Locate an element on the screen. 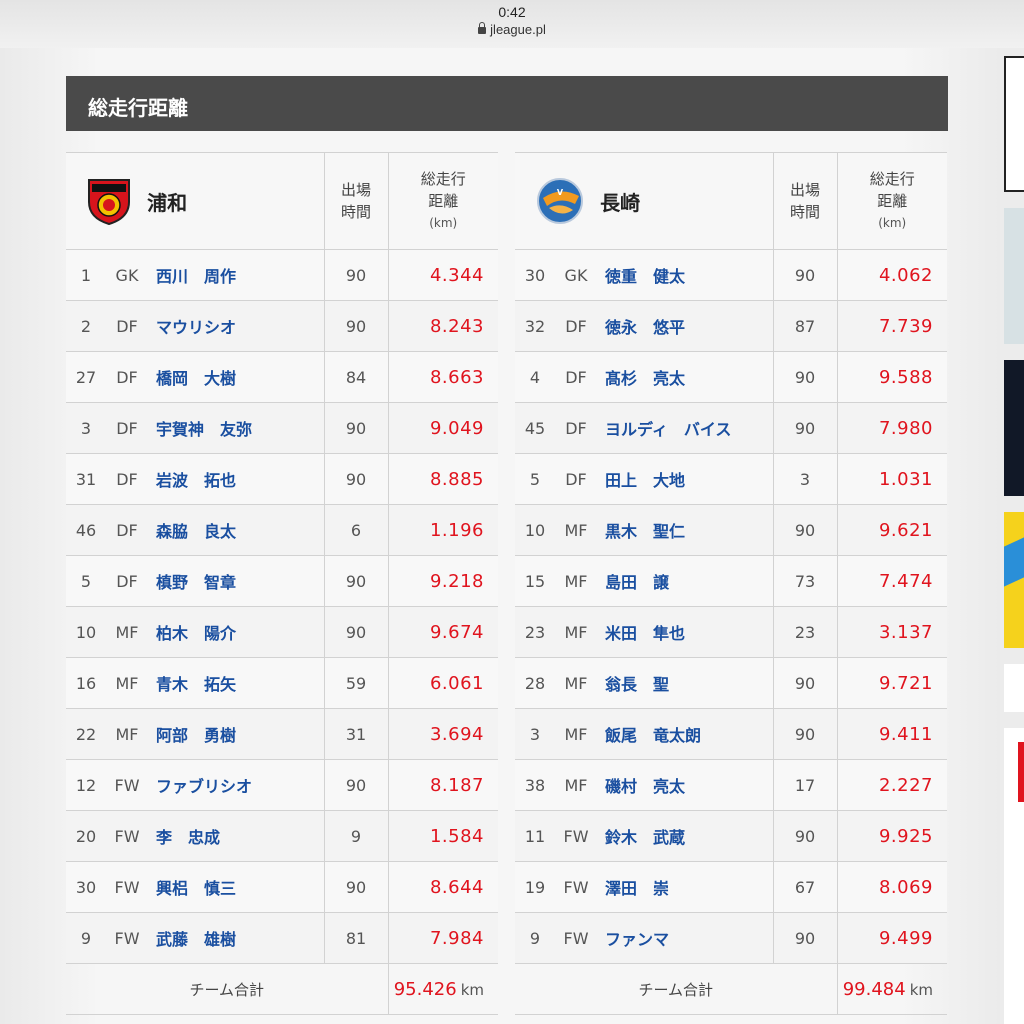 Image resolution: width=1024 pixels, height=1024 pixels. player-name-link: 興梠 慎三 is located at coordinates (236, 887).